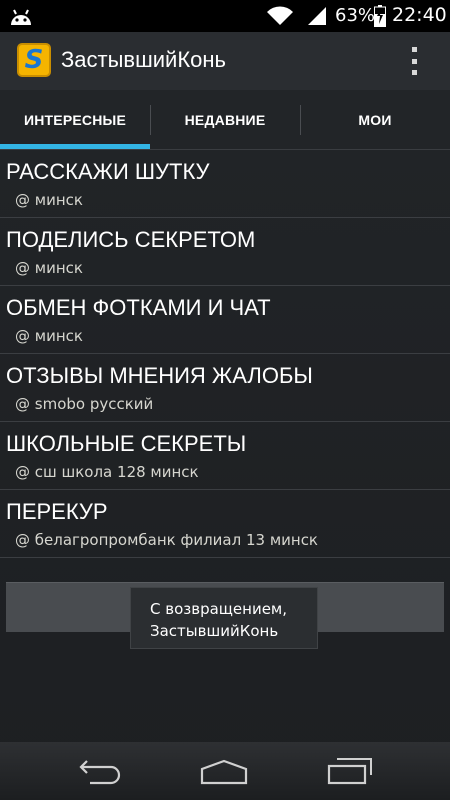 The height and width of the screenshot is (800, 450). Describe the element at coordinates (108, 171) in the screenshot. I see `topic-title: РАССКАЖИ ШУТКУ` at that location.